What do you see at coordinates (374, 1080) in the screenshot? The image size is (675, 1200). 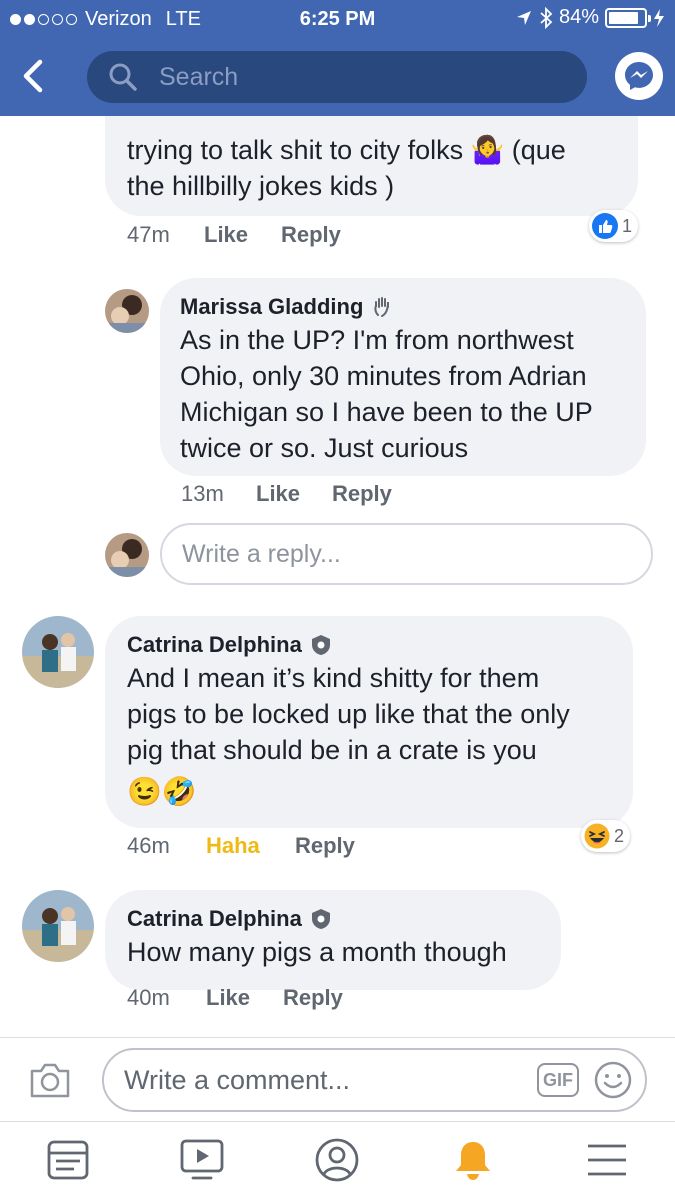 I see `comment-input: Write a comment... GIF` at bounding box center [374, 1080].